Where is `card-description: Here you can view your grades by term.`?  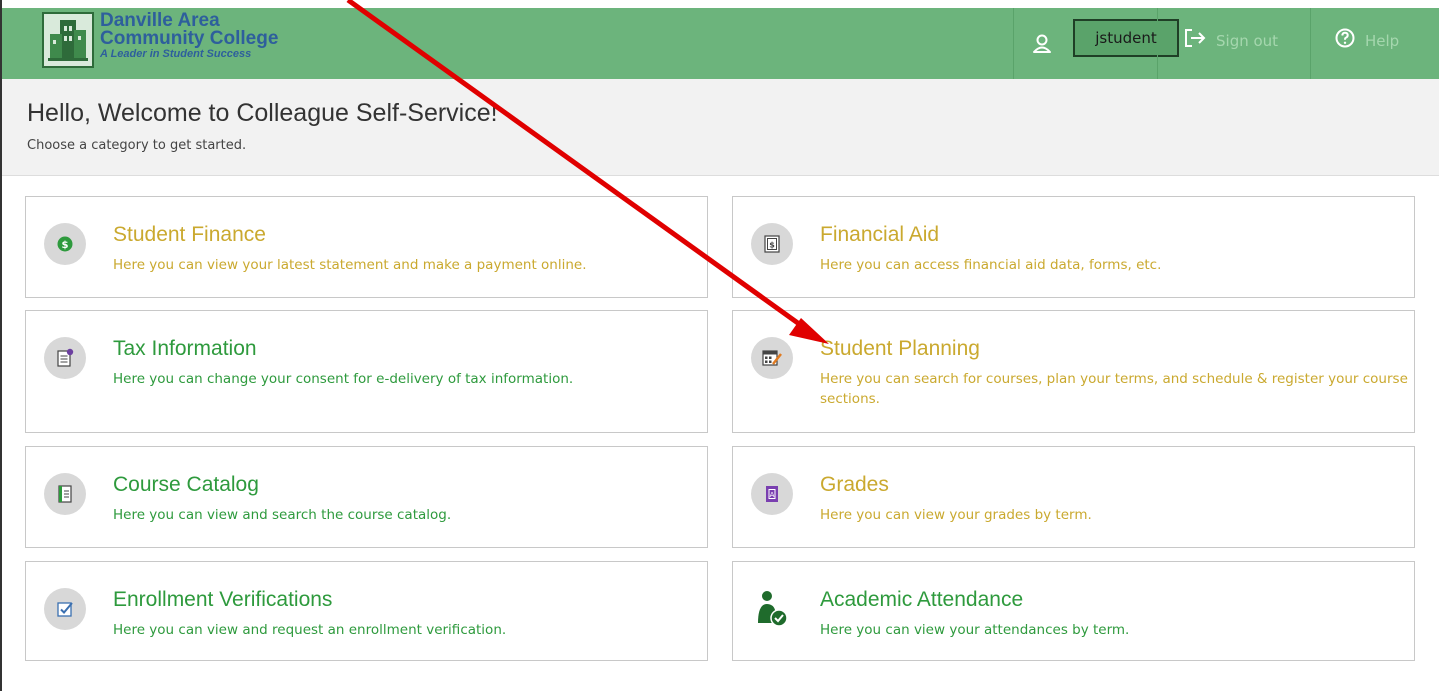
card-description: Here you can view your grades by term. is located at coordinates (956, 515).